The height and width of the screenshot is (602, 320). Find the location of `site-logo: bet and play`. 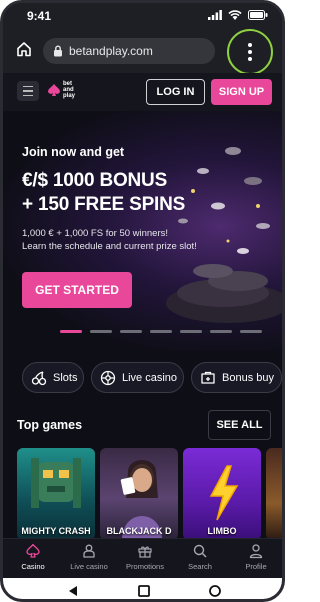

site-logo: bet and play is located at coordinates (61, 90).